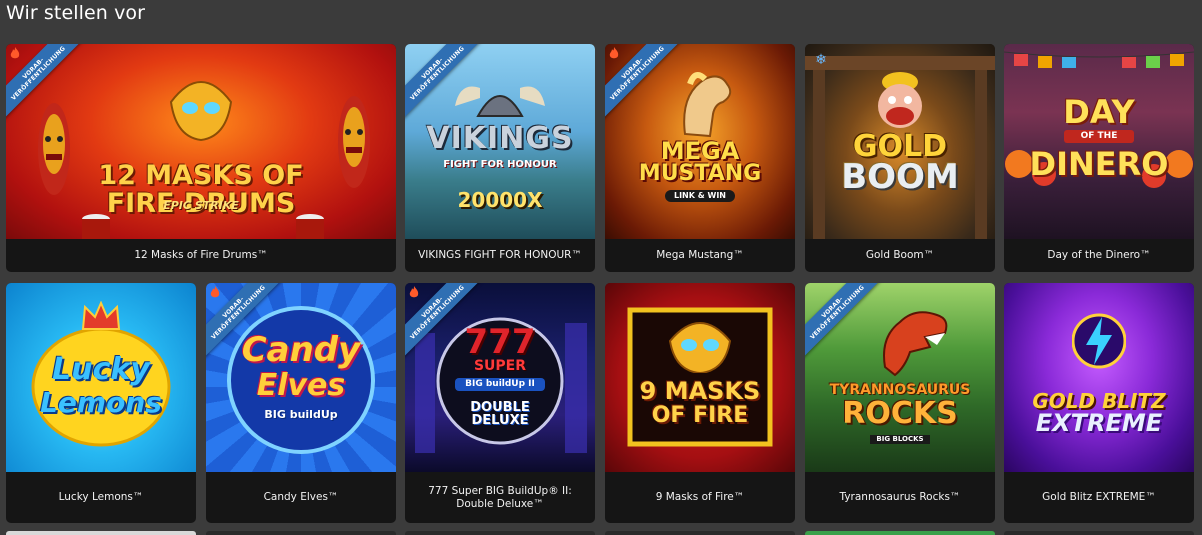 The width and height of the screenshot is (1202, 535). What do you see at coordinates (1099, 255) in the screenshot?
I see `game-title: Day of the Dinero™` at bounding box center [1099, 255].